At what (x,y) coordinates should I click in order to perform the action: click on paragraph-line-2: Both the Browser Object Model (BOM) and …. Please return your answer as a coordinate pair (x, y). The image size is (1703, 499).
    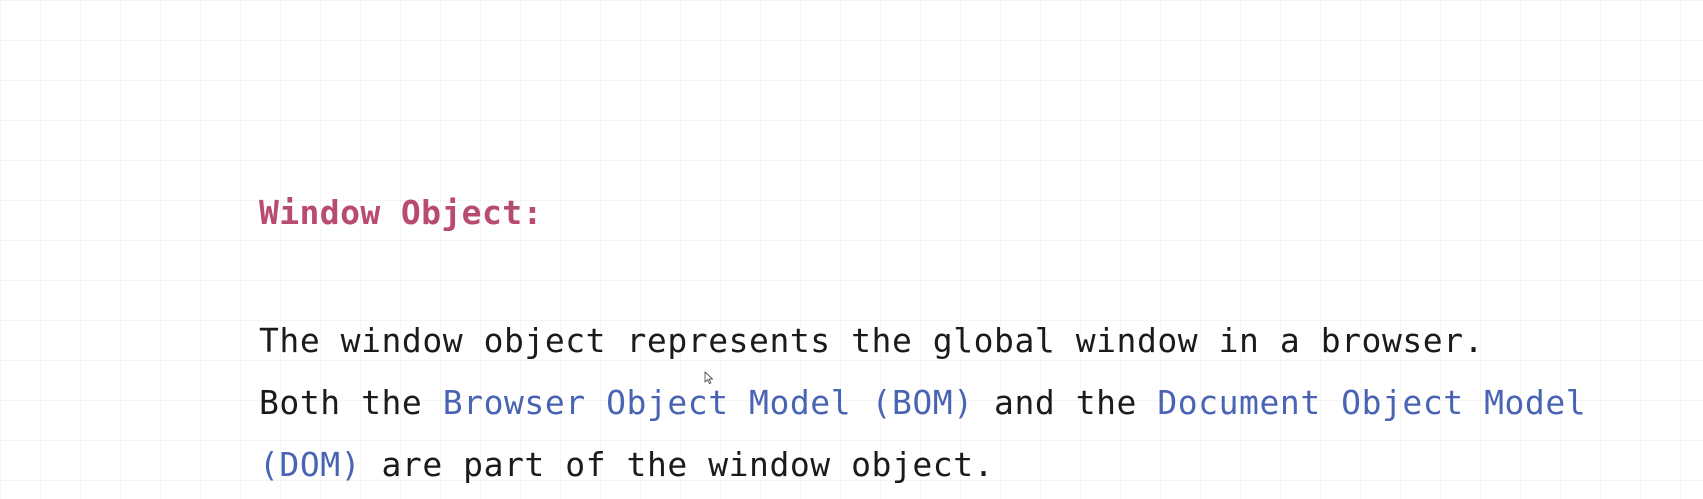
    Looking at the image, I should click on (969, 403).